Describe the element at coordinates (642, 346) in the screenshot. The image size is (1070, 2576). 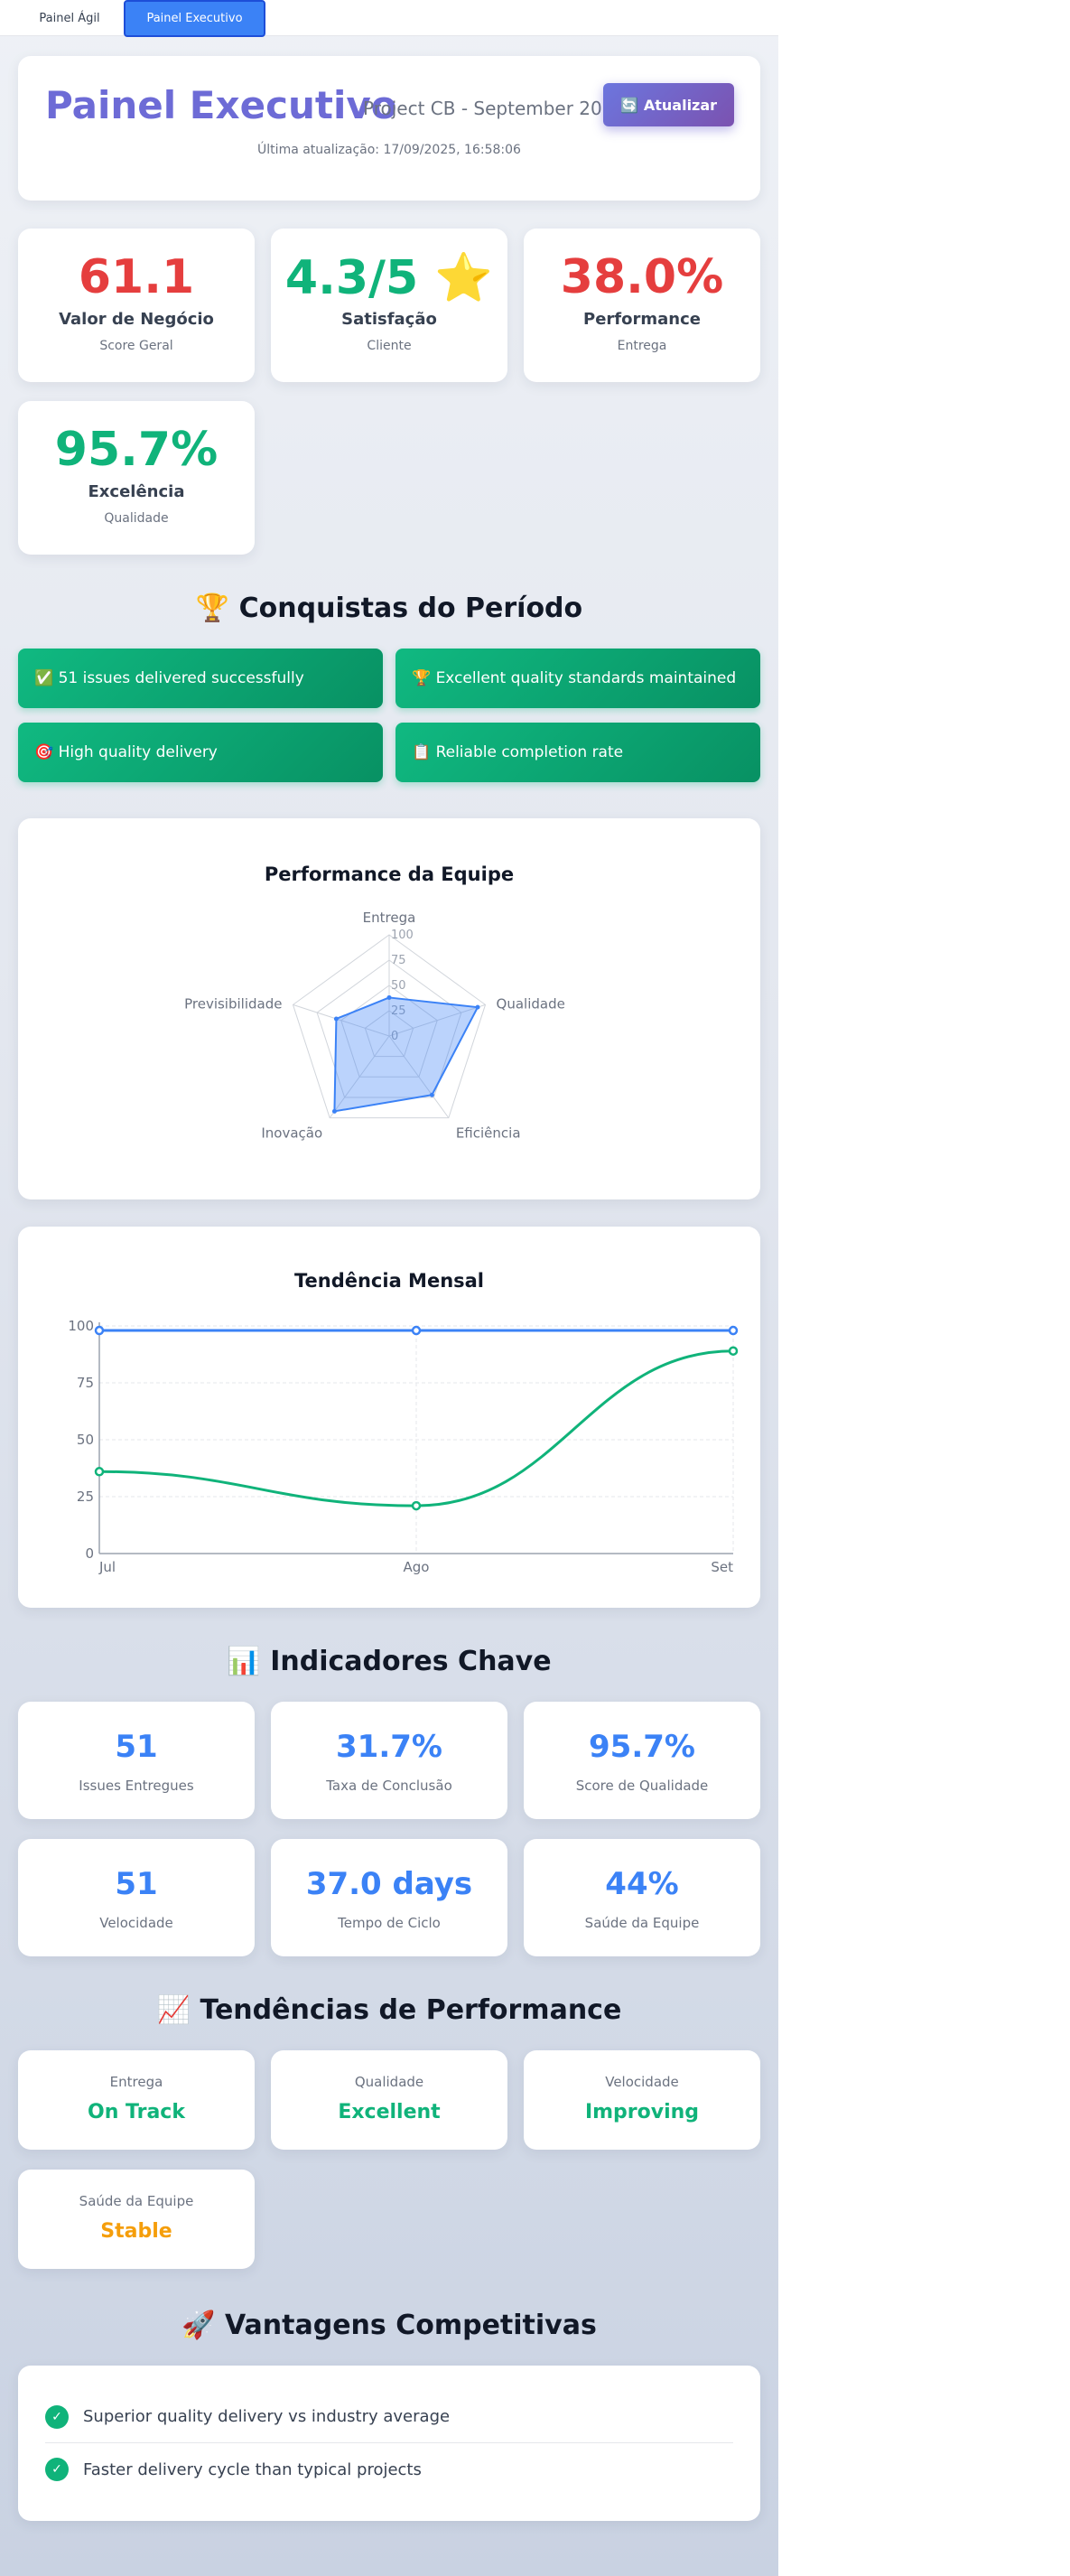
I see `kpi-sublabel: Entrega` at that location.